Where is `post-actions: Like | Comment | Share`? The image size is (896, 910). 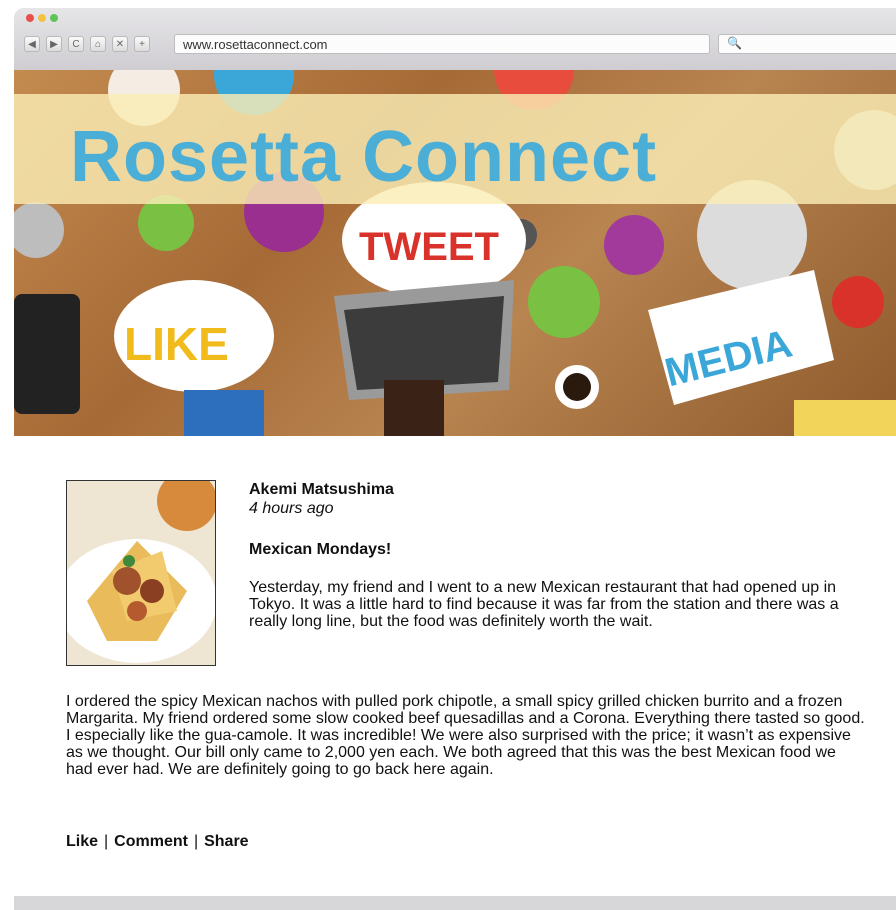 post-actions: Like | Comment | Share is located at coordinates (157, 842).